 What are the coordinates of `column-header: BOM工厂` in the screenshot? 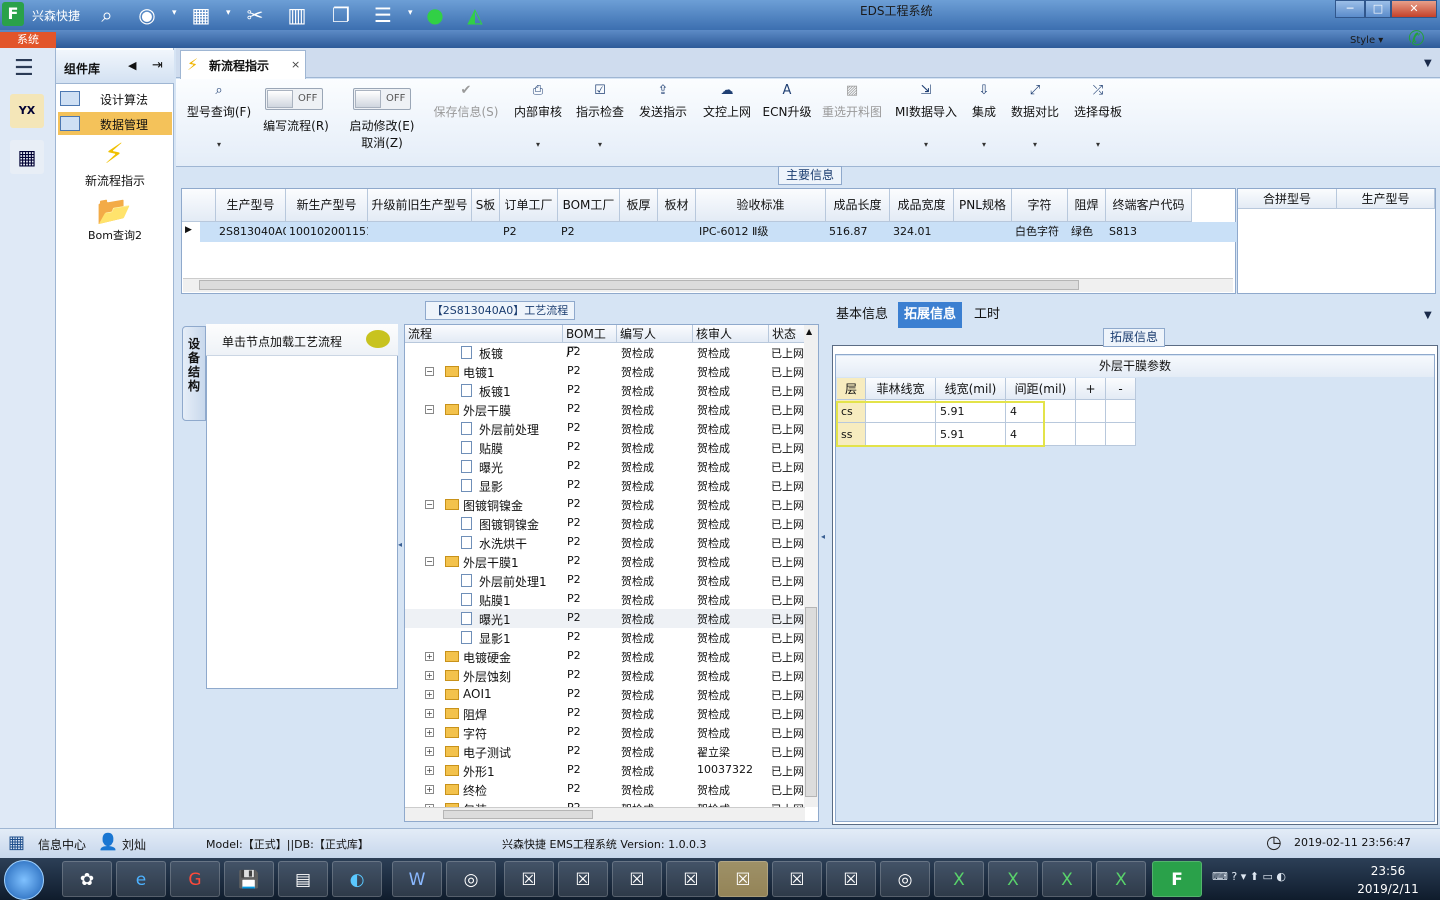 It's located at (590, 342).